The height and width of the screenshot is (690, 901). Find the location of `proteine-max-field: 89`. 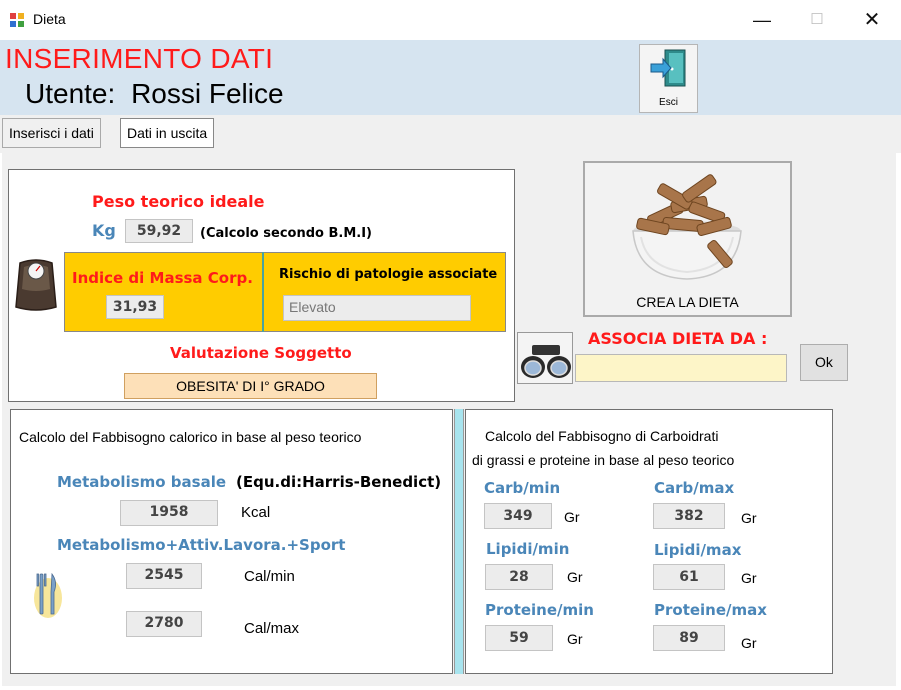

proteine-max-field: 89 is located at coordinates (689, 638).